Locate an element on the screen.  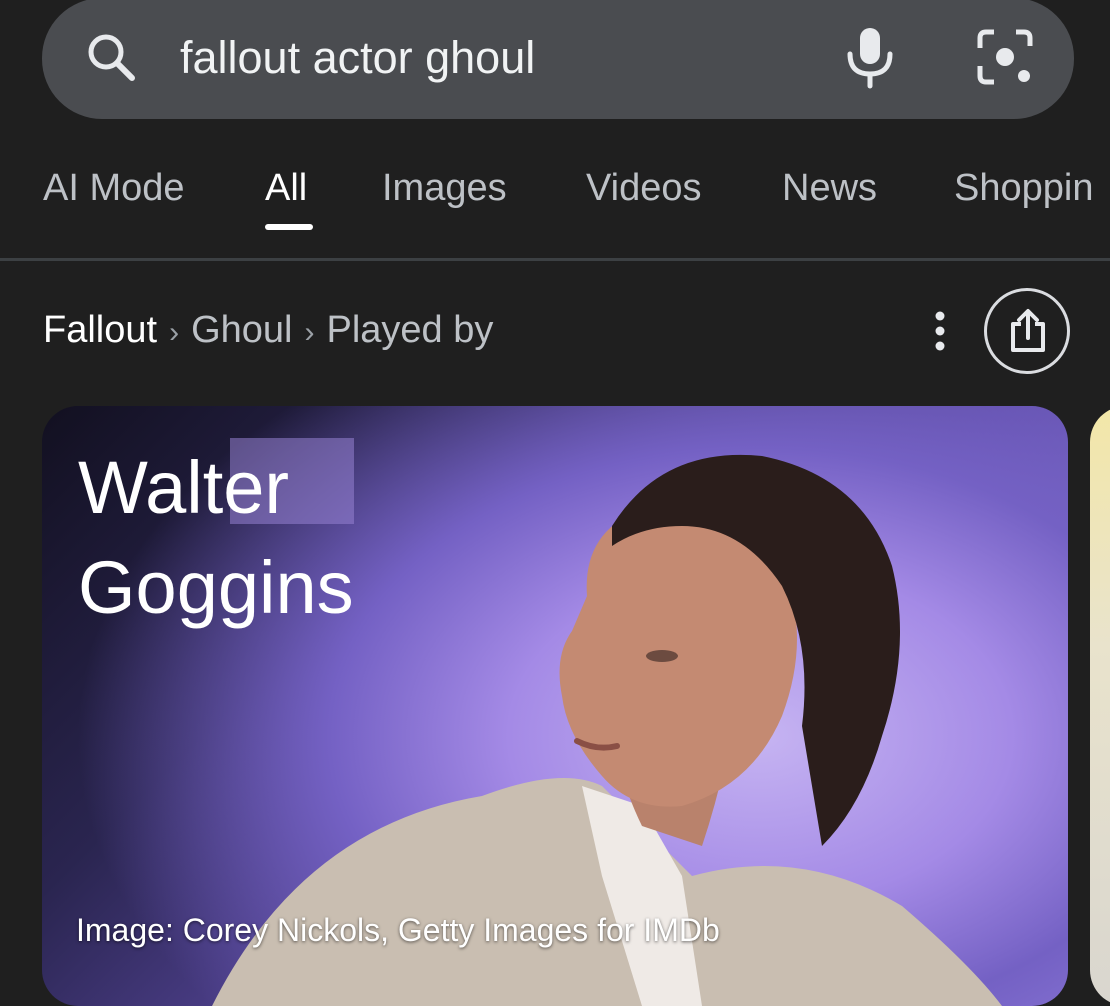
search-input: fallout actor ghoul is located at coordinates (357, 58).